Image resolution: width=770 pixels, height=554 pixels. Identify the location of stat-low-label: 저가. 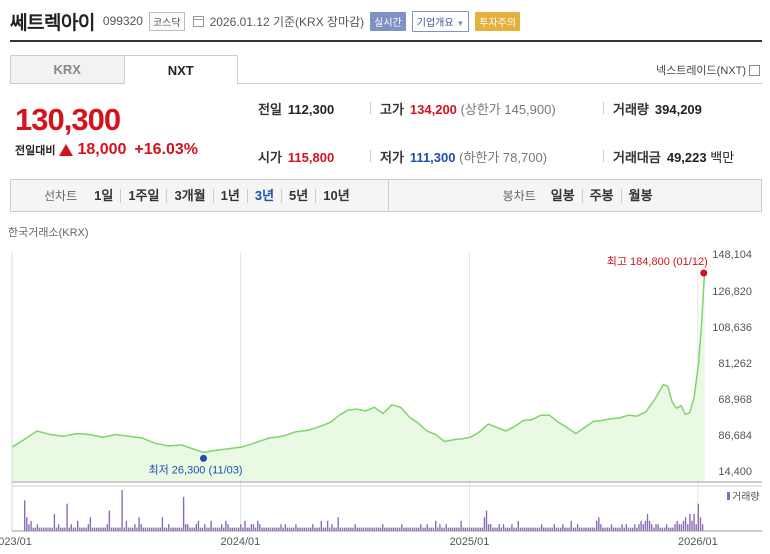
(392, 157).